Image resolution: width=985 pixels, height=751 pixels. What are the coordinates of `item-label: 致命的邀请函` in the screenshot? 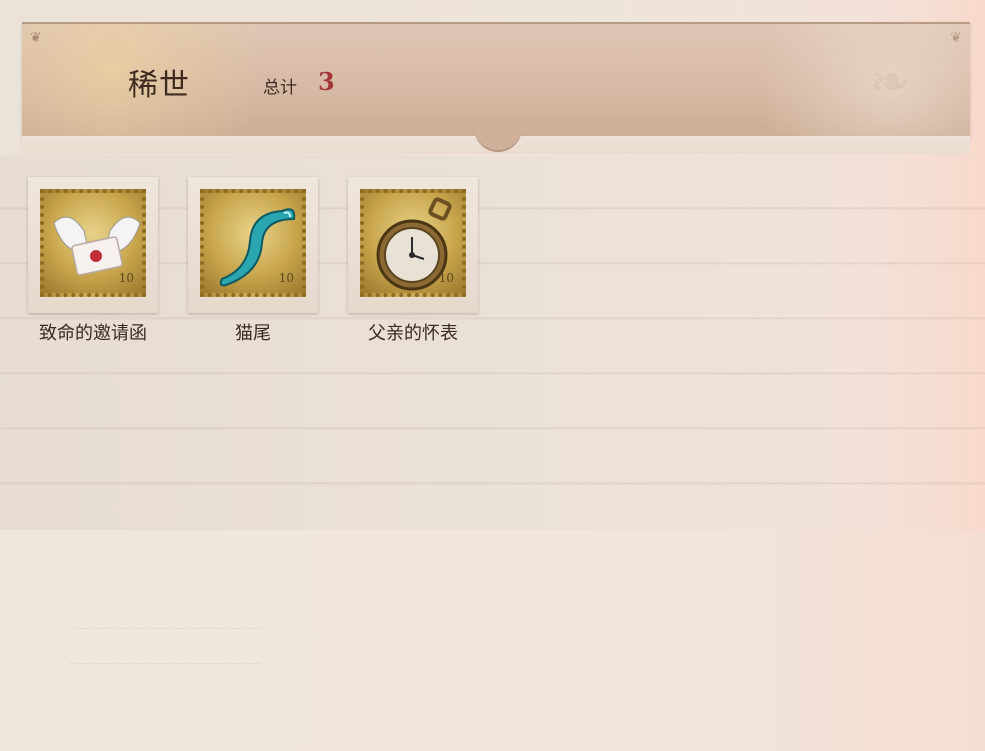 It's located at (93, 333).